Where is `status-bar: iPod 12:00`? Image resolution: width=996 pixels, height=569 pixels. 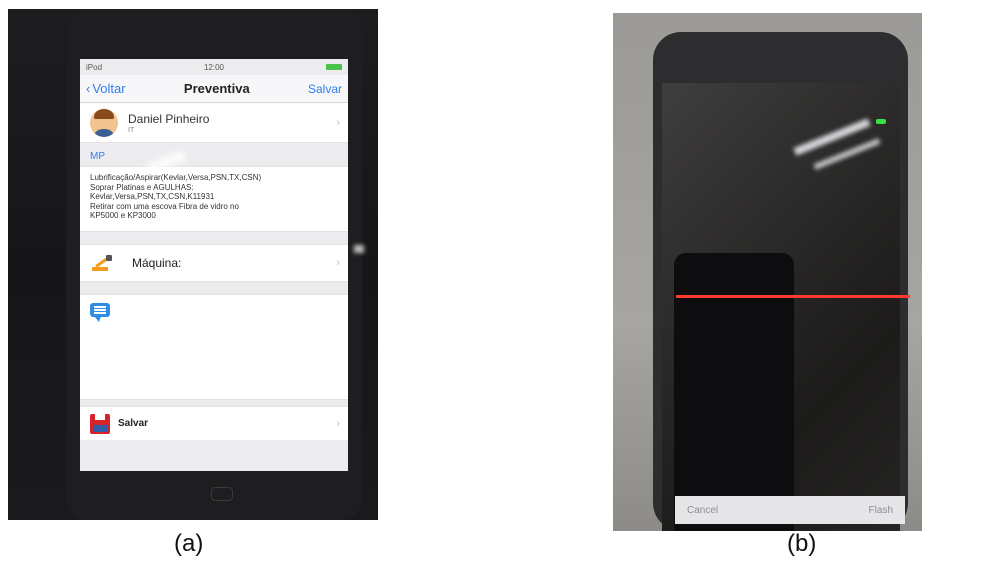 status-bar: iPod 12:00 is located at coordinates (214, 67).